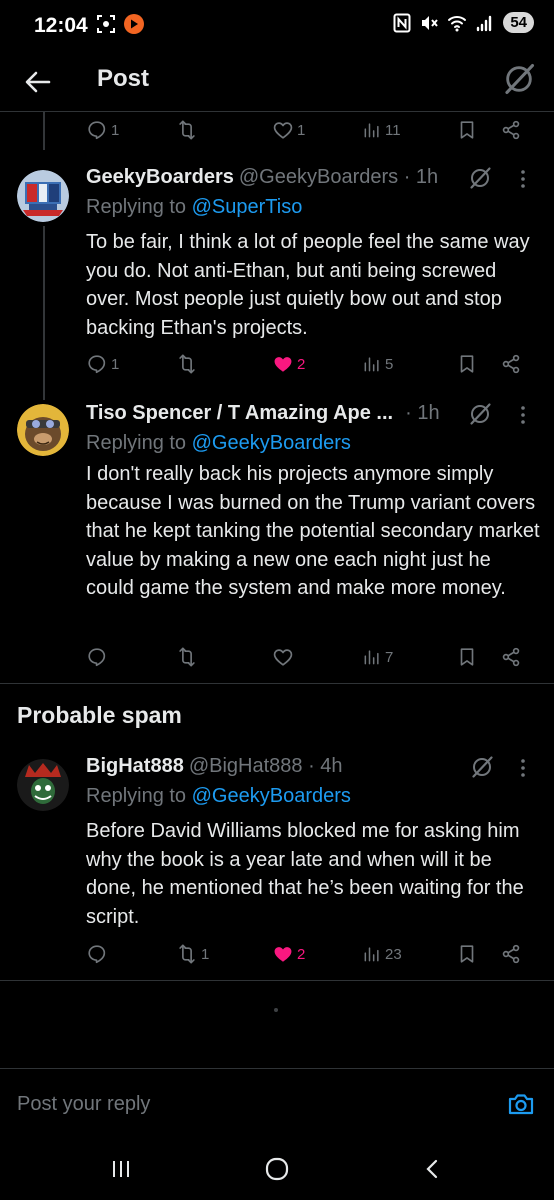  I want to click on system-nav-bar, so click(277, 1170).